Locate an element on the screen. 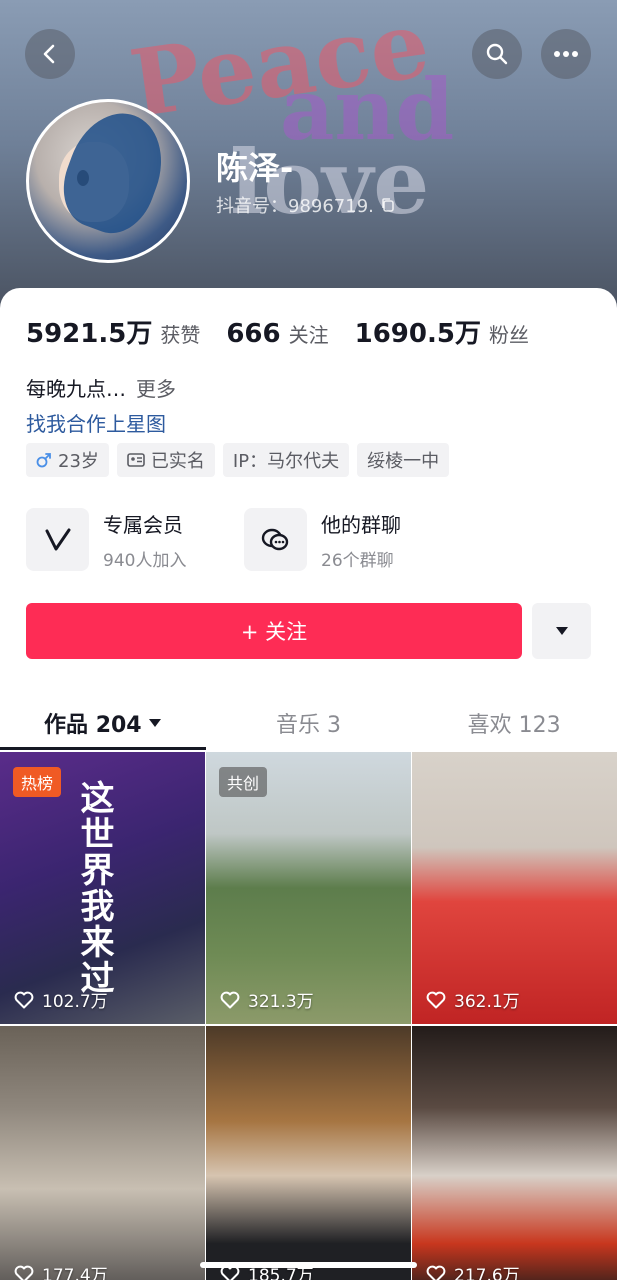  feature-row: 专属会员 940人加入 他的群聊 26个群聊 is located at coordinates (244, 539).